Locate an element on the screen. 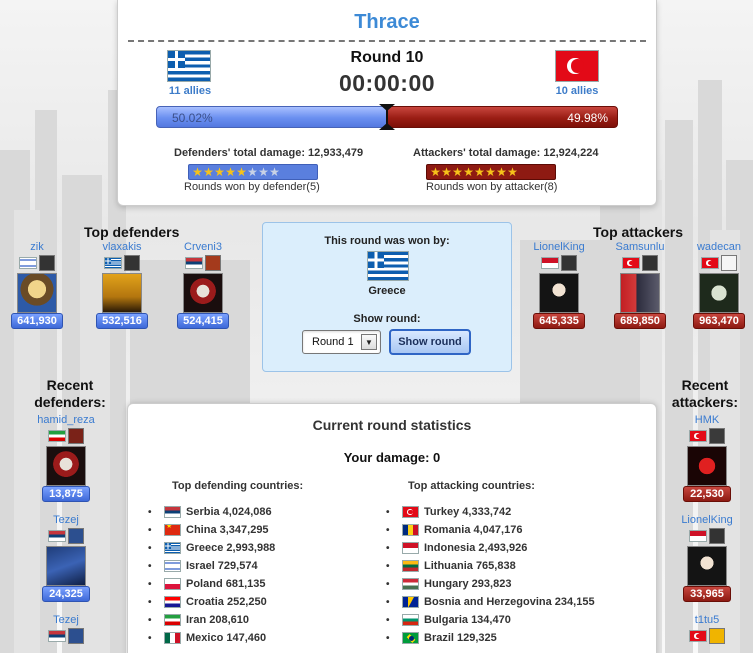  top-attacker-card: Samsunlu 689,850 is located at coordinates (640, 285).